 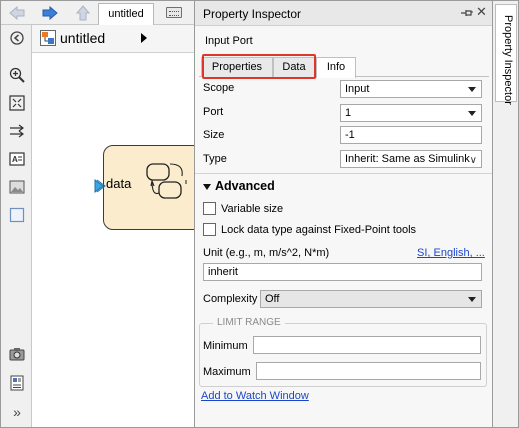 What do you see at coordinates (17, 38) in the screenshot?
I see `hide-browser-icon` at bounding box center [17, 38].